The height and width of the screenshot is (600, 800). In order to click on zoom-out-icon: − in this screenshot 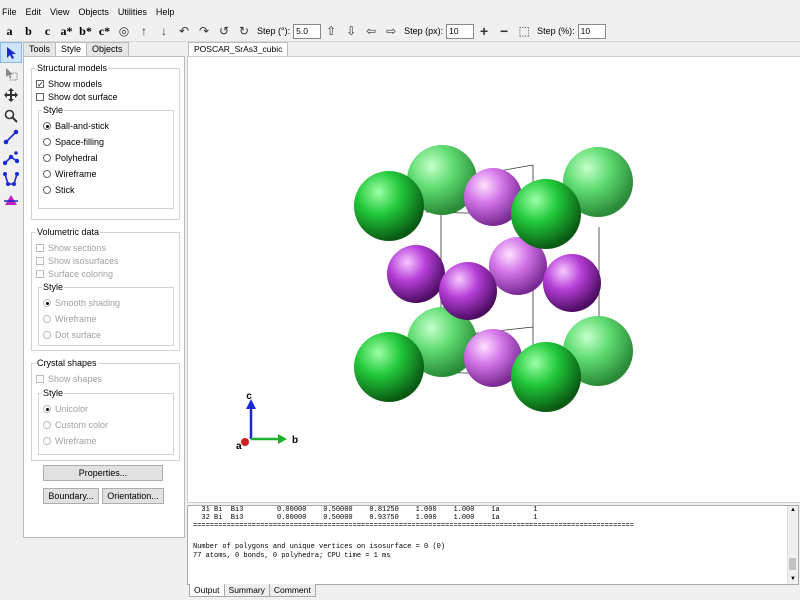, I will do `click(504, 31)`.